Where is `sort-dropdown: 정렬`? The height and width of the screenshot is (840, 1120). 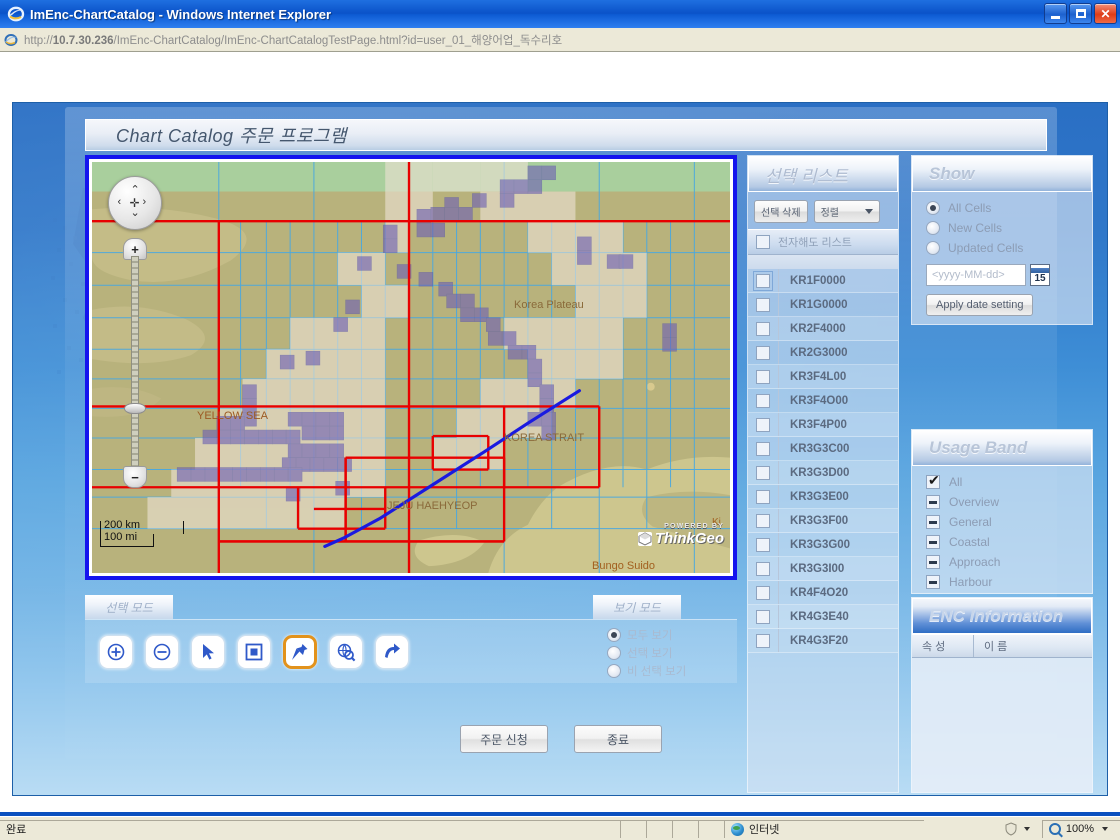 sort-dropdown: 정렬 is located at coordinates (846, 211).